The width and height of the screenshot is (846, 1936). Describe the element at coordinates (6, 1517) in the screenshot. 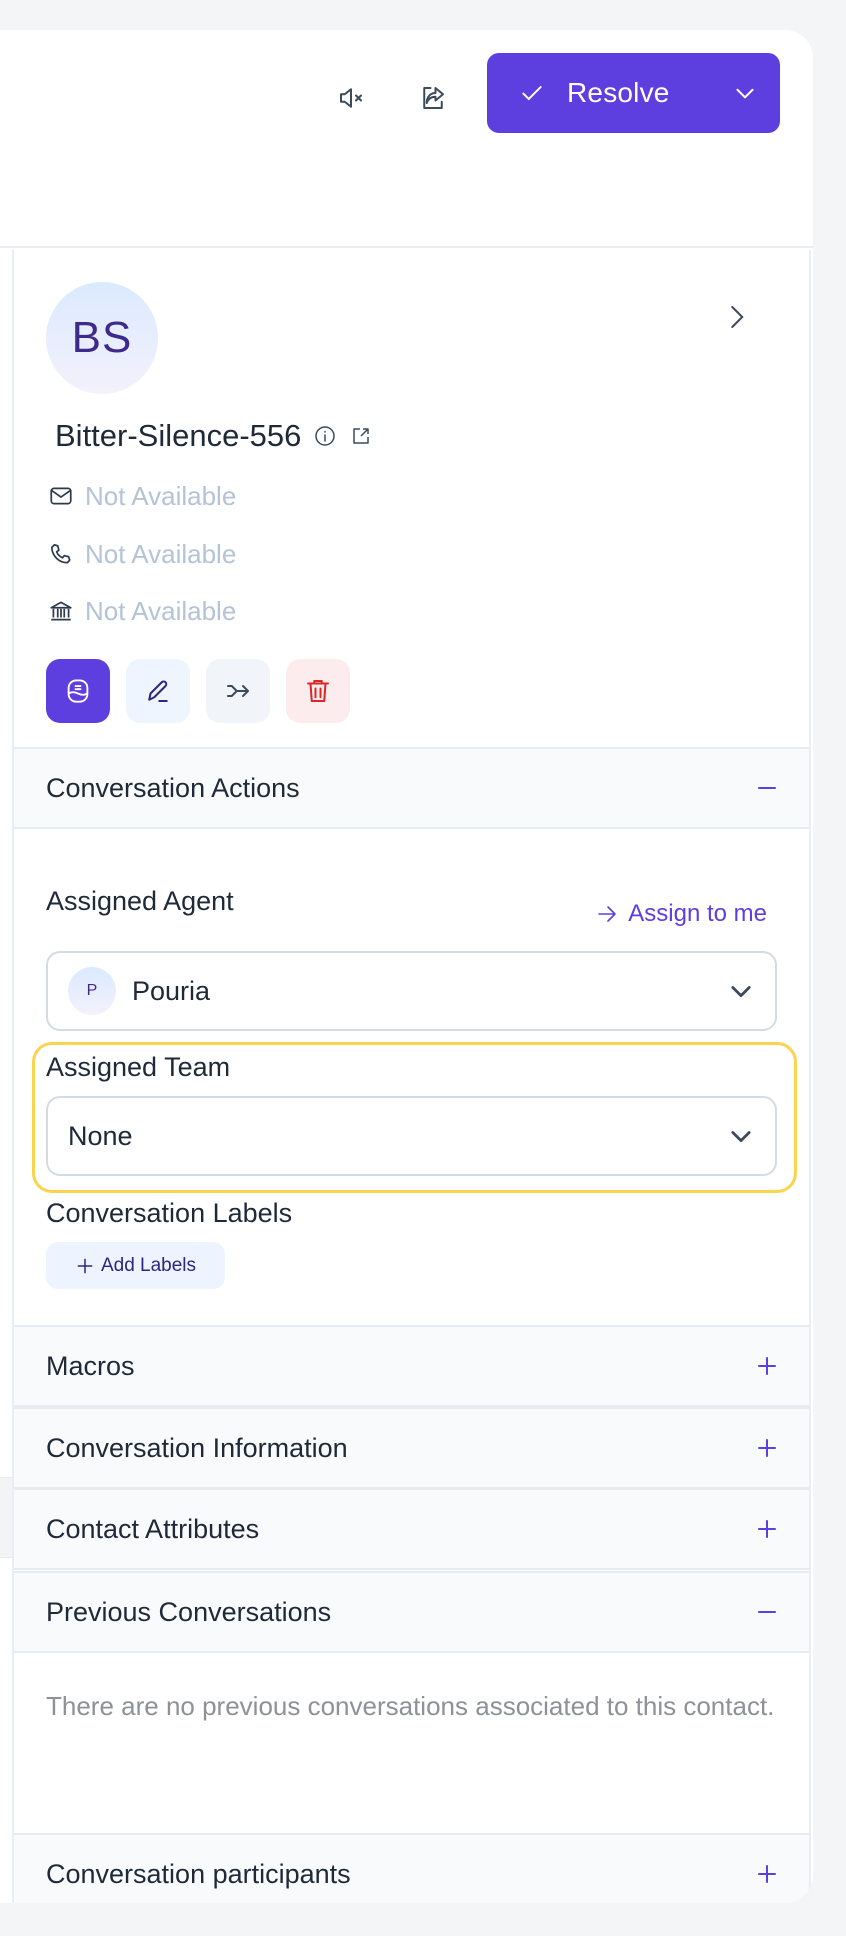

I see `conversation-list-edge` at that location.